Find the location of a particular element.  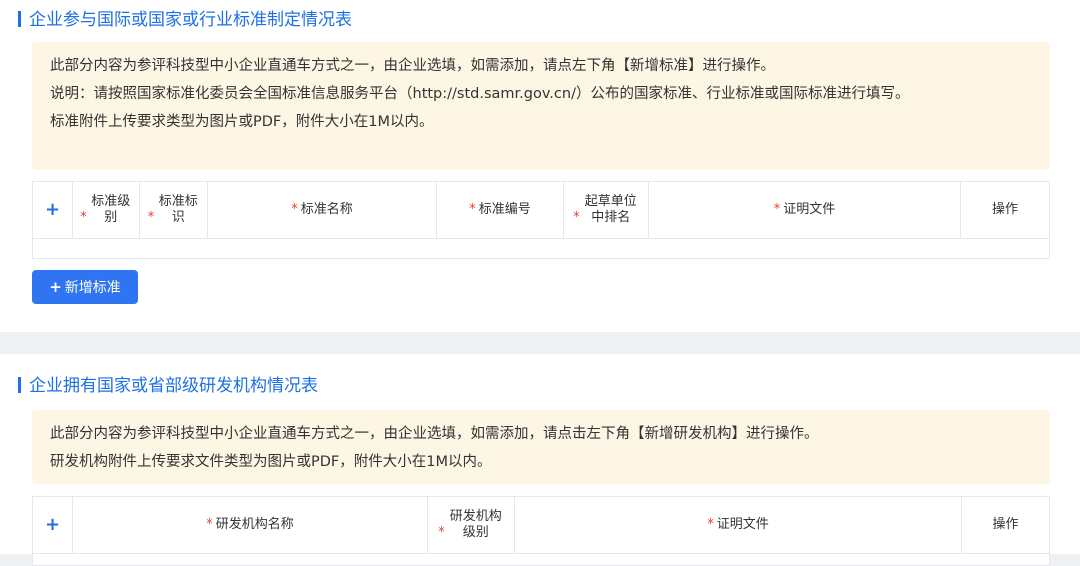

rd-institution-table: + * 研发机构名称 *研发机构级别 * 证明文件 操作 is located at coordinates (541, 531).